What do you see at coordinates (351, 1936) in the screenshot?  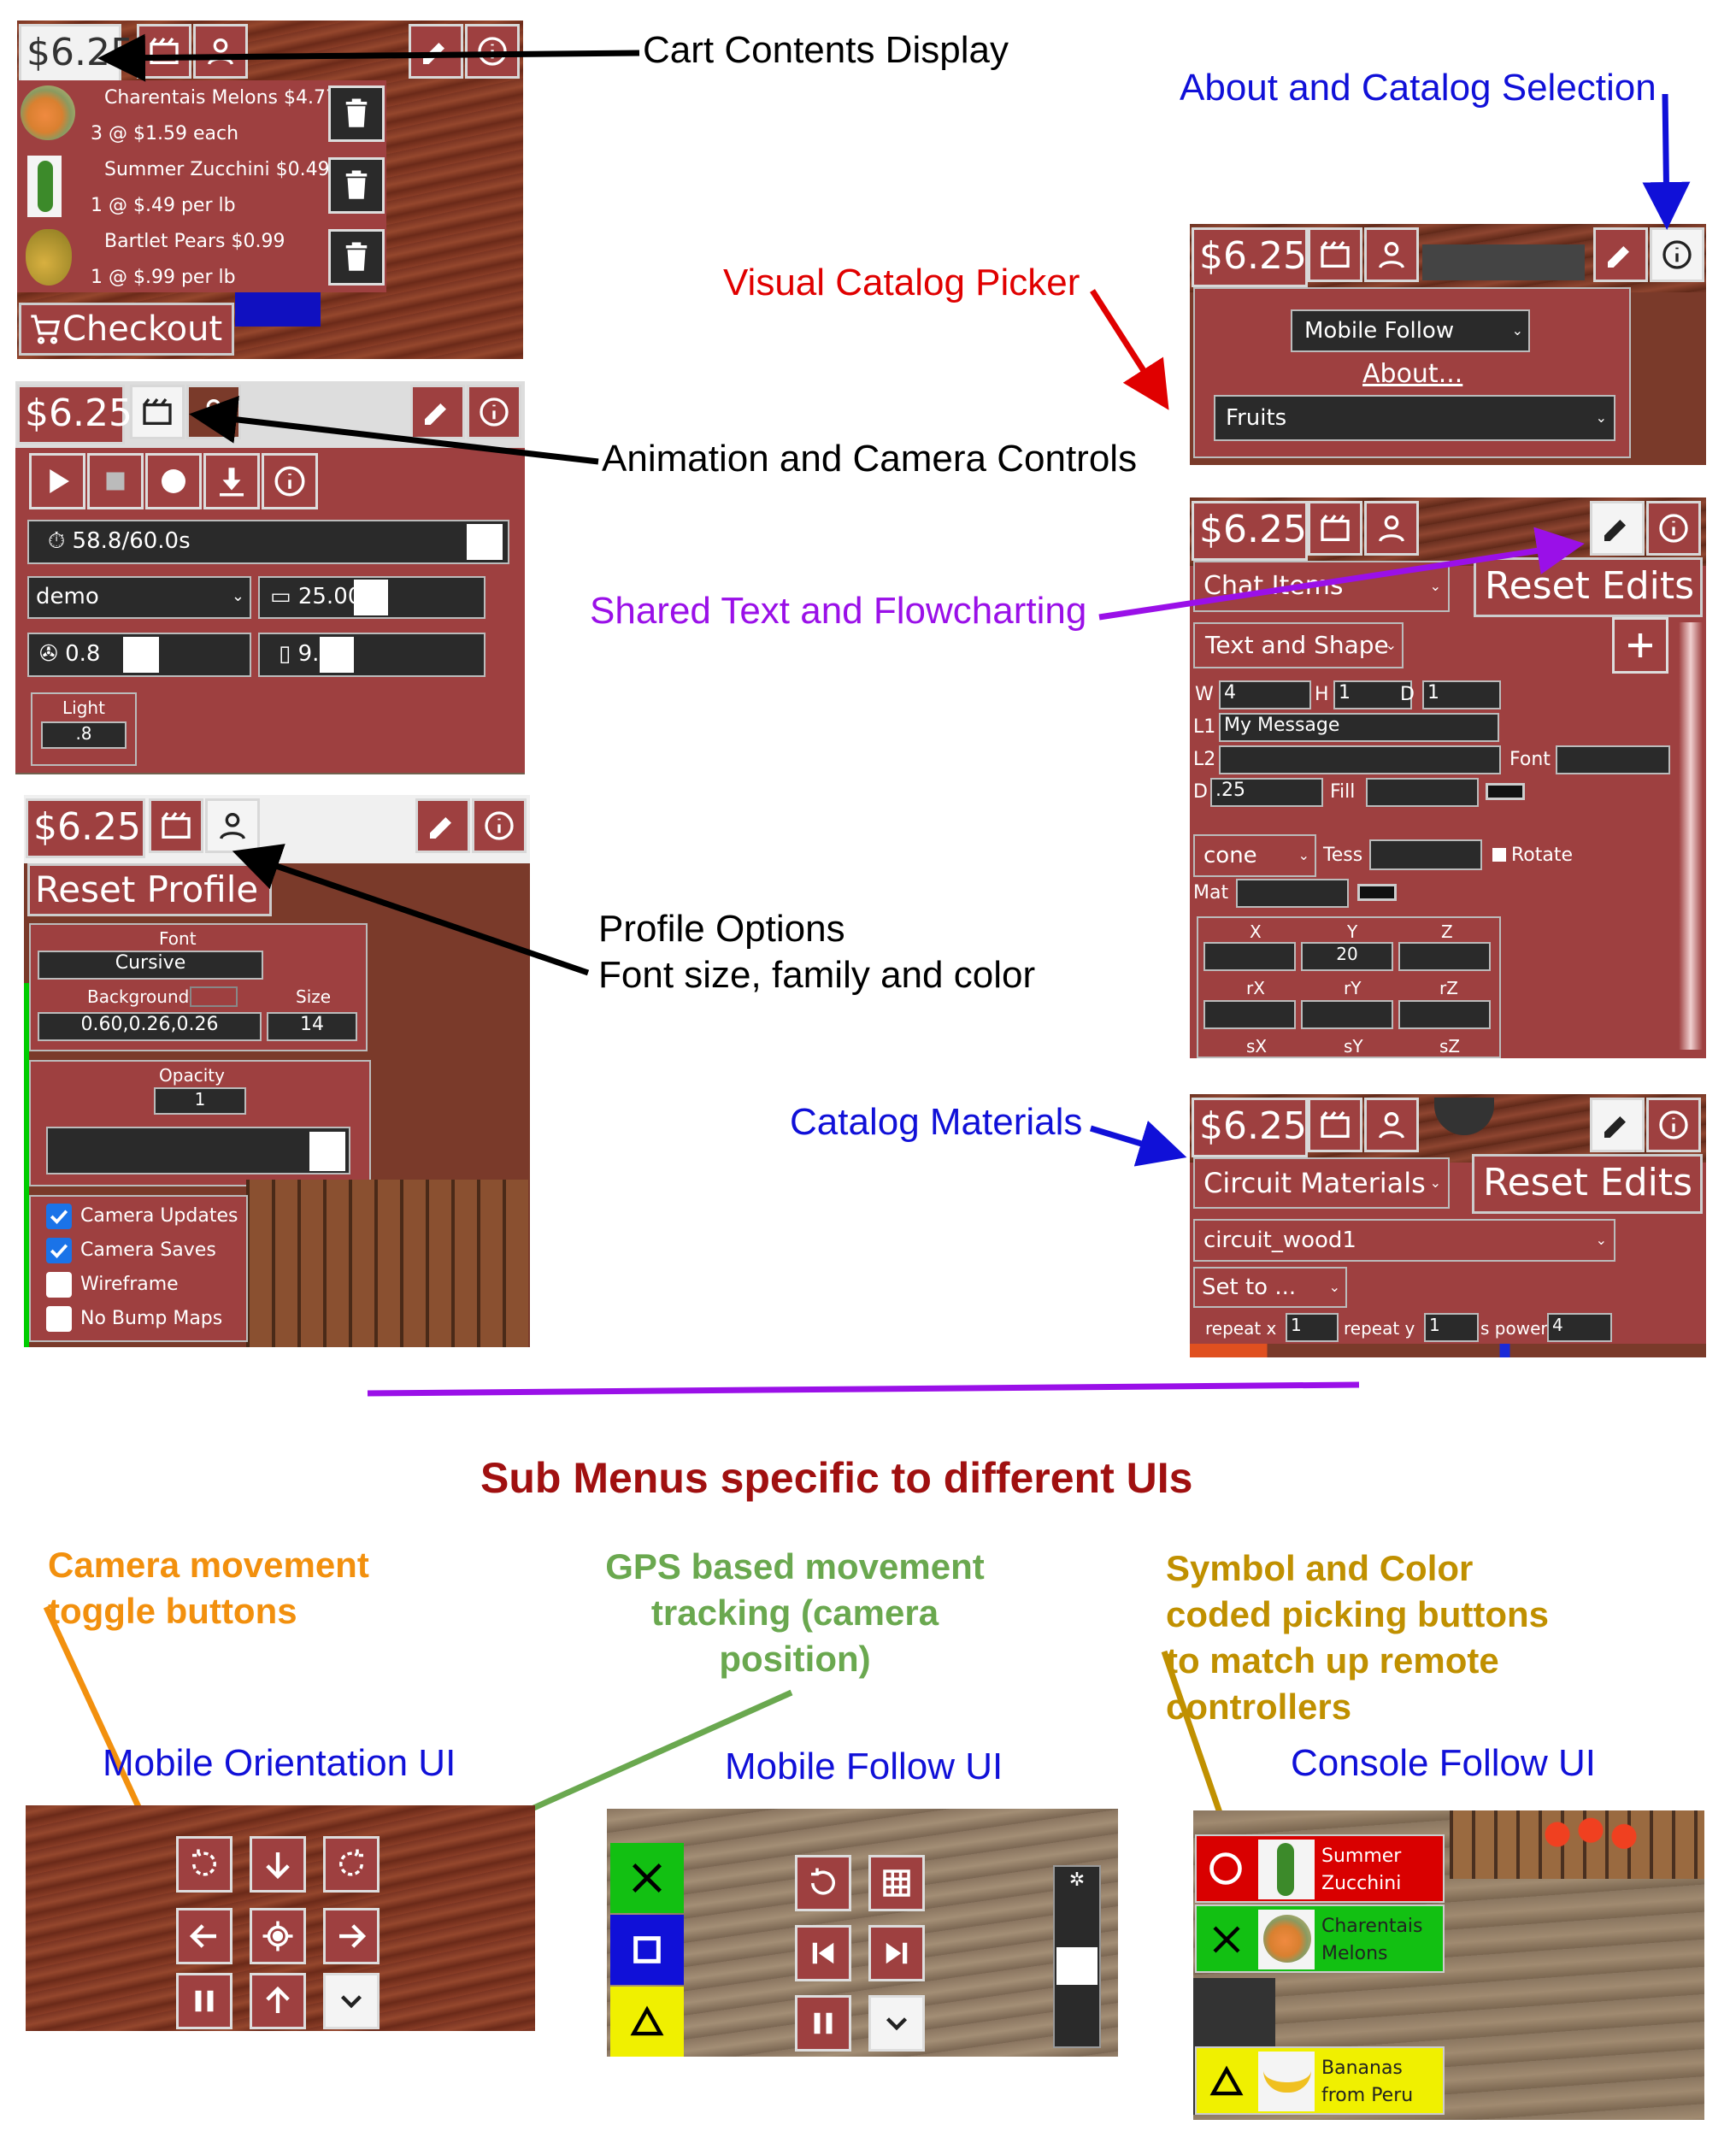 I see `arrow-right-icon` at bounding box center [351, 1936].